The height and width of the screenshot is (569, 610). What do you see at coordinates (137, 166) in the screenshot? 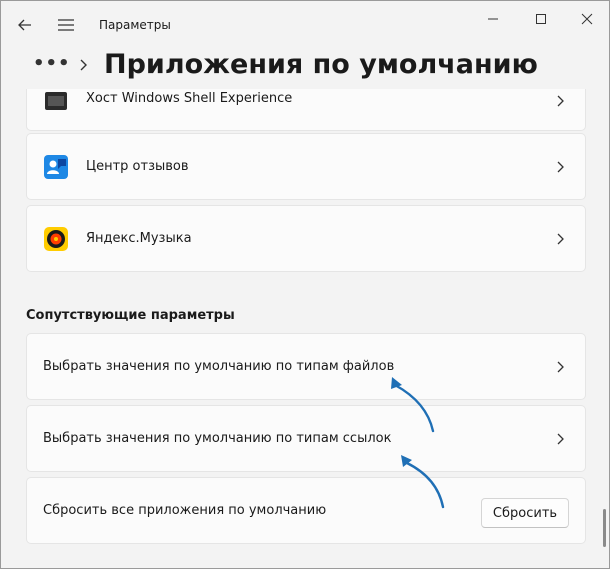
I see `app-label: Центр отзывов` at bounding box center [137, 166].